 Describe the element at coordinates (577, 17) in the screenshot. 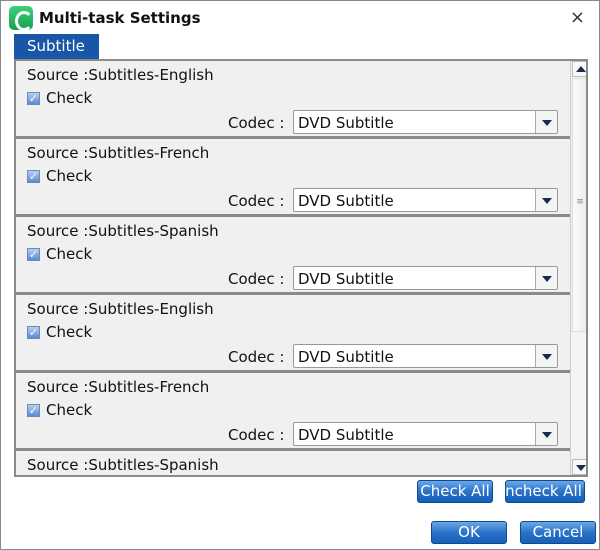

I see `close-icon: ×` at that location.